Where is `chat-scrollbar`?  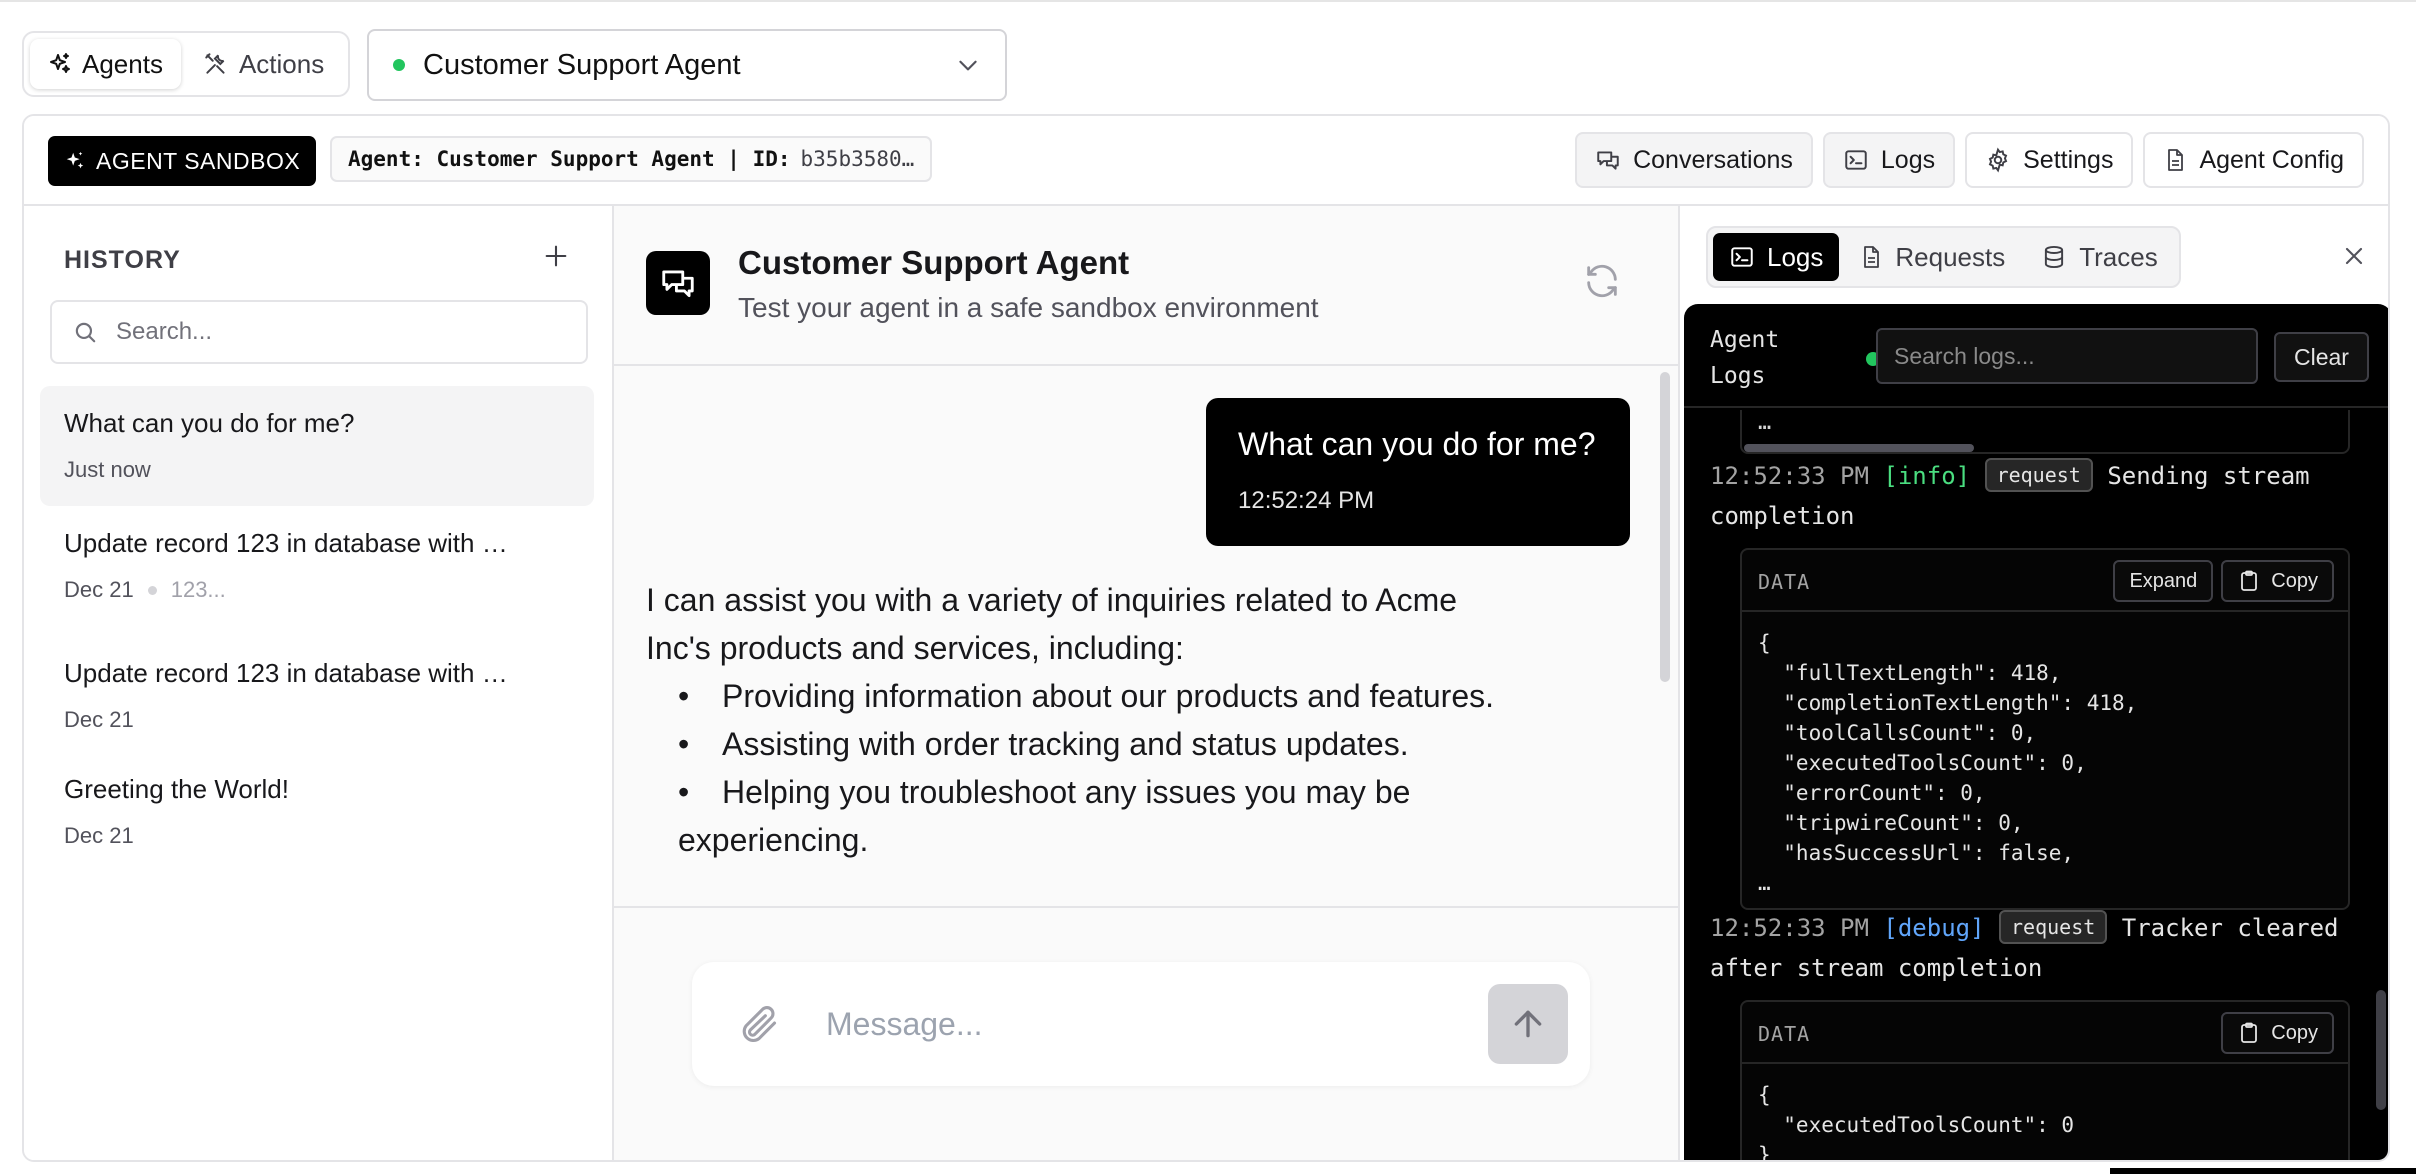 chat-scrollbar is located at coordinates (1665, 527).